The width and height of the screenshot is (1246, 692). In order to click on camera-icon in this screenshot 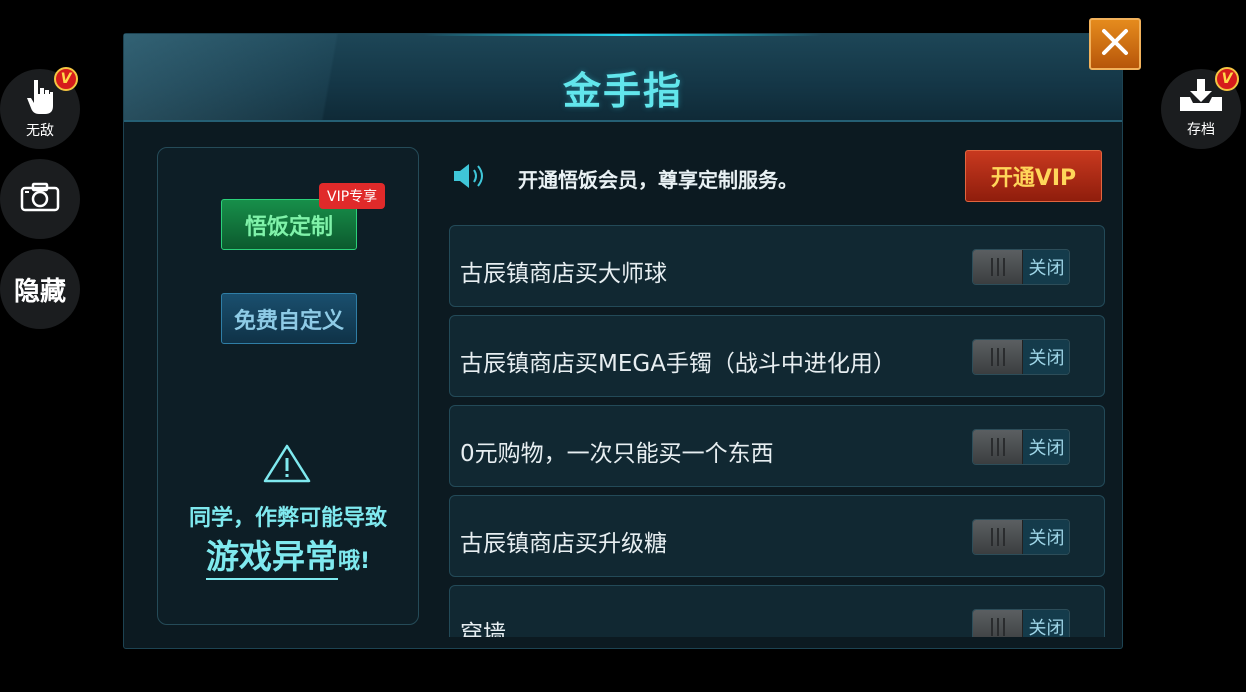, I will do `click(40, 199)`.